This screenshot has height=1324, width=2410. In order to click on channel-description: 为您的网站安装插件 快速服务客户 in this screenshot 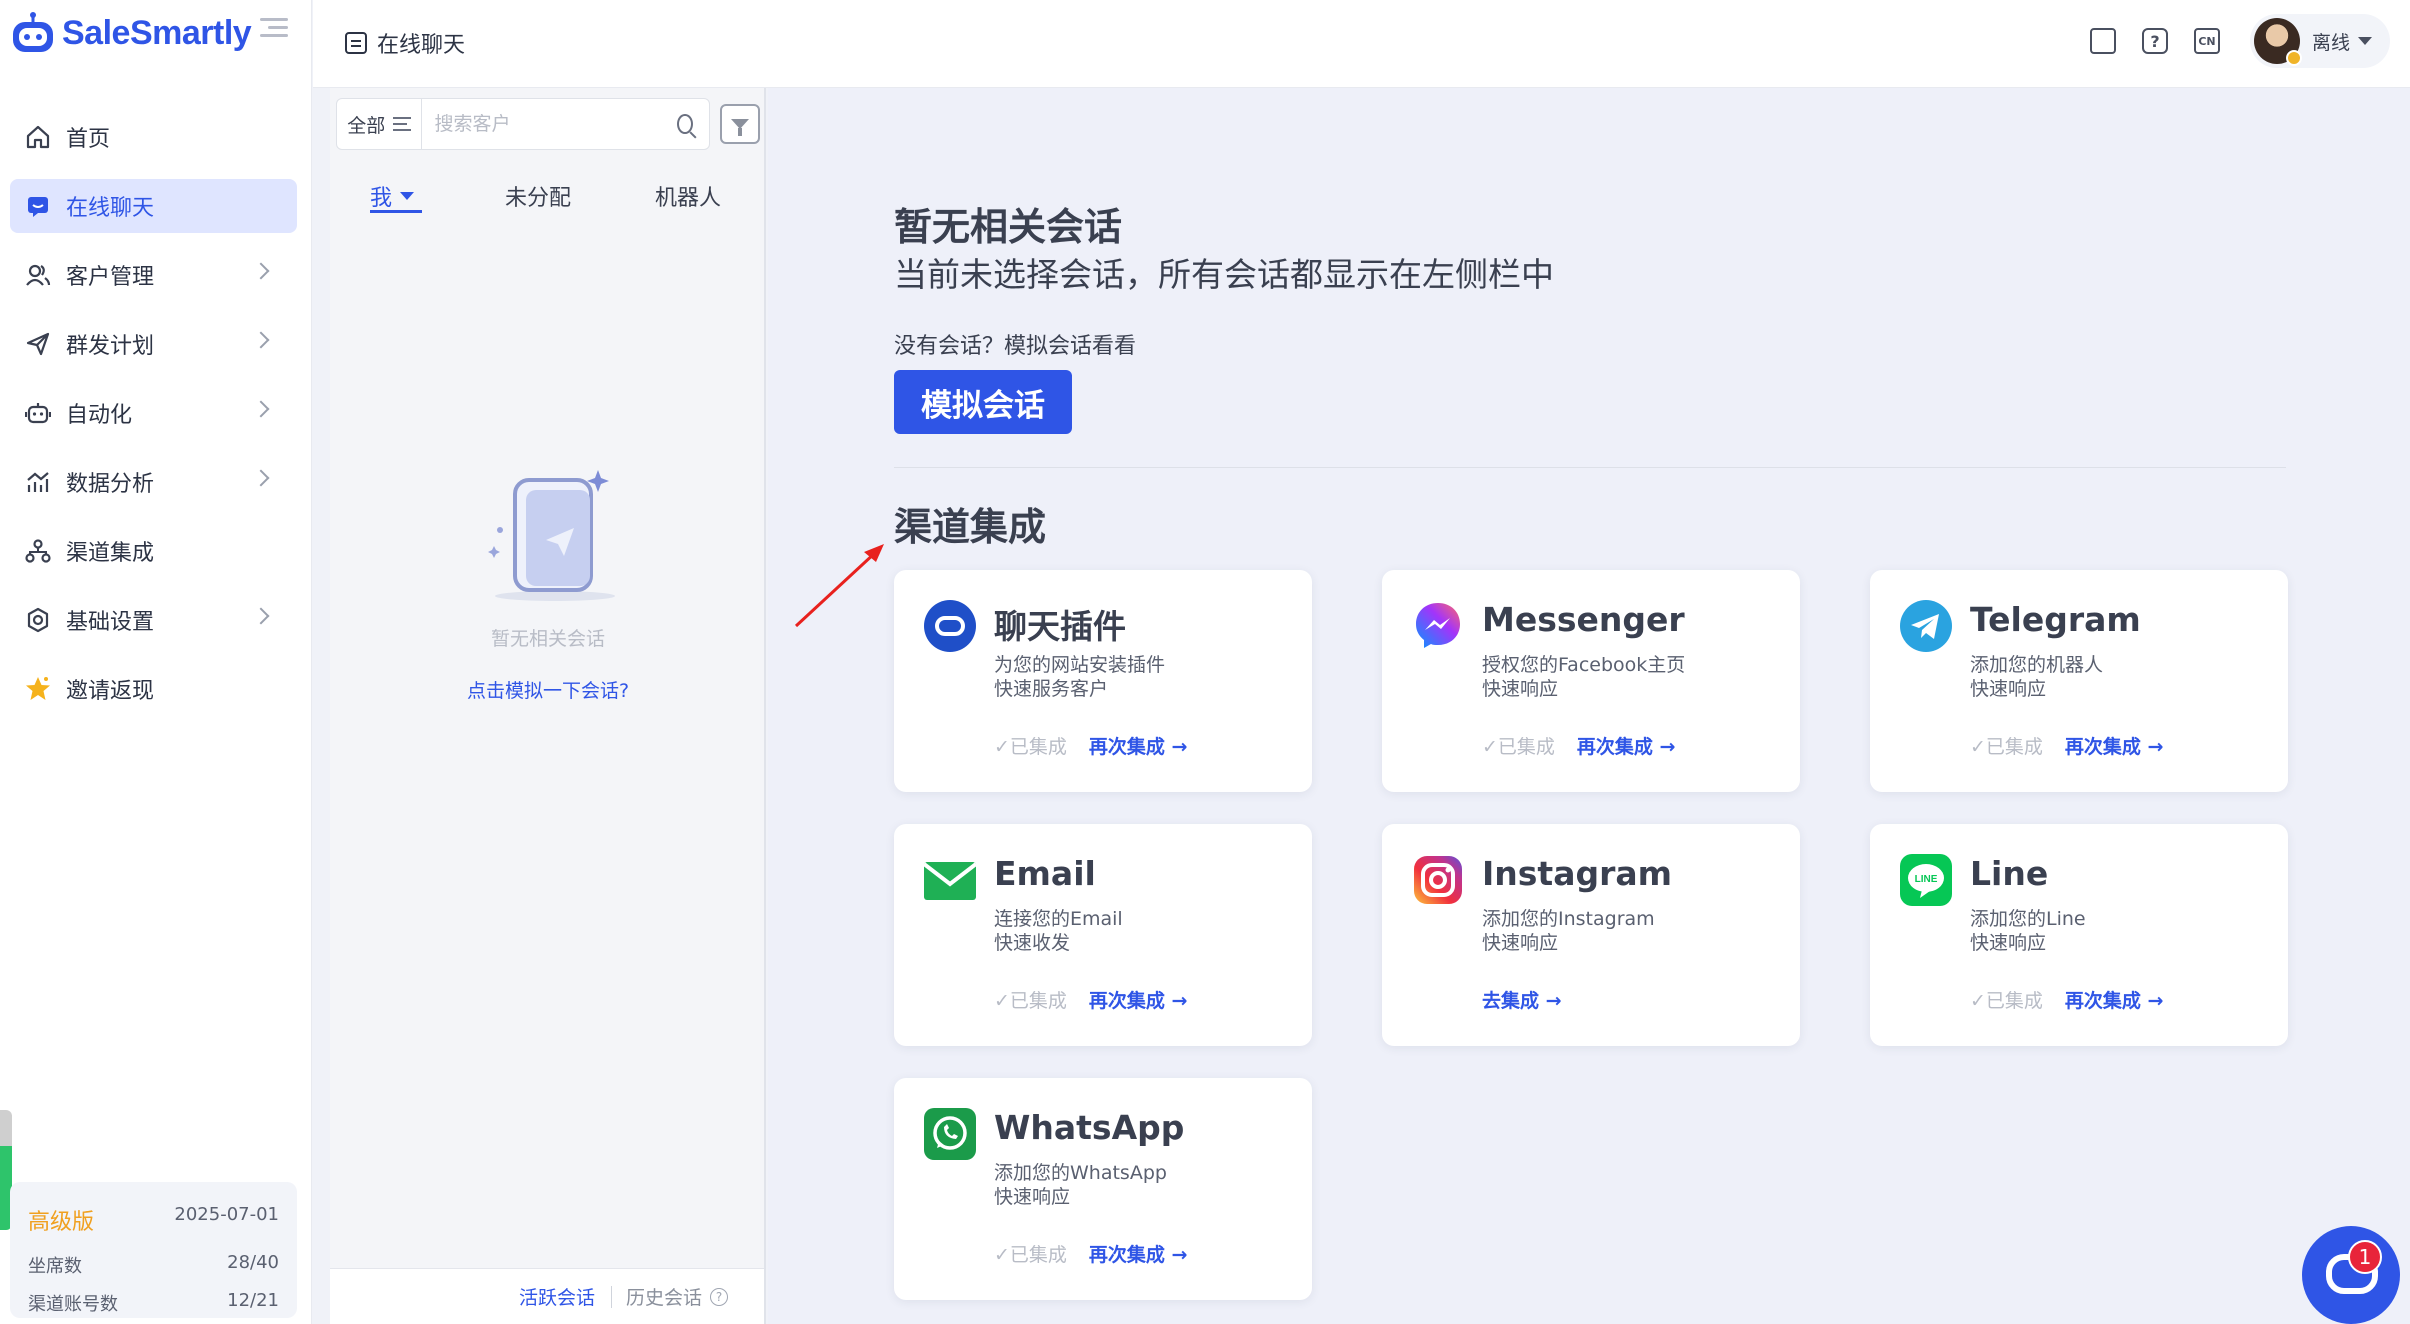, I will do `click(1080, 677)`.